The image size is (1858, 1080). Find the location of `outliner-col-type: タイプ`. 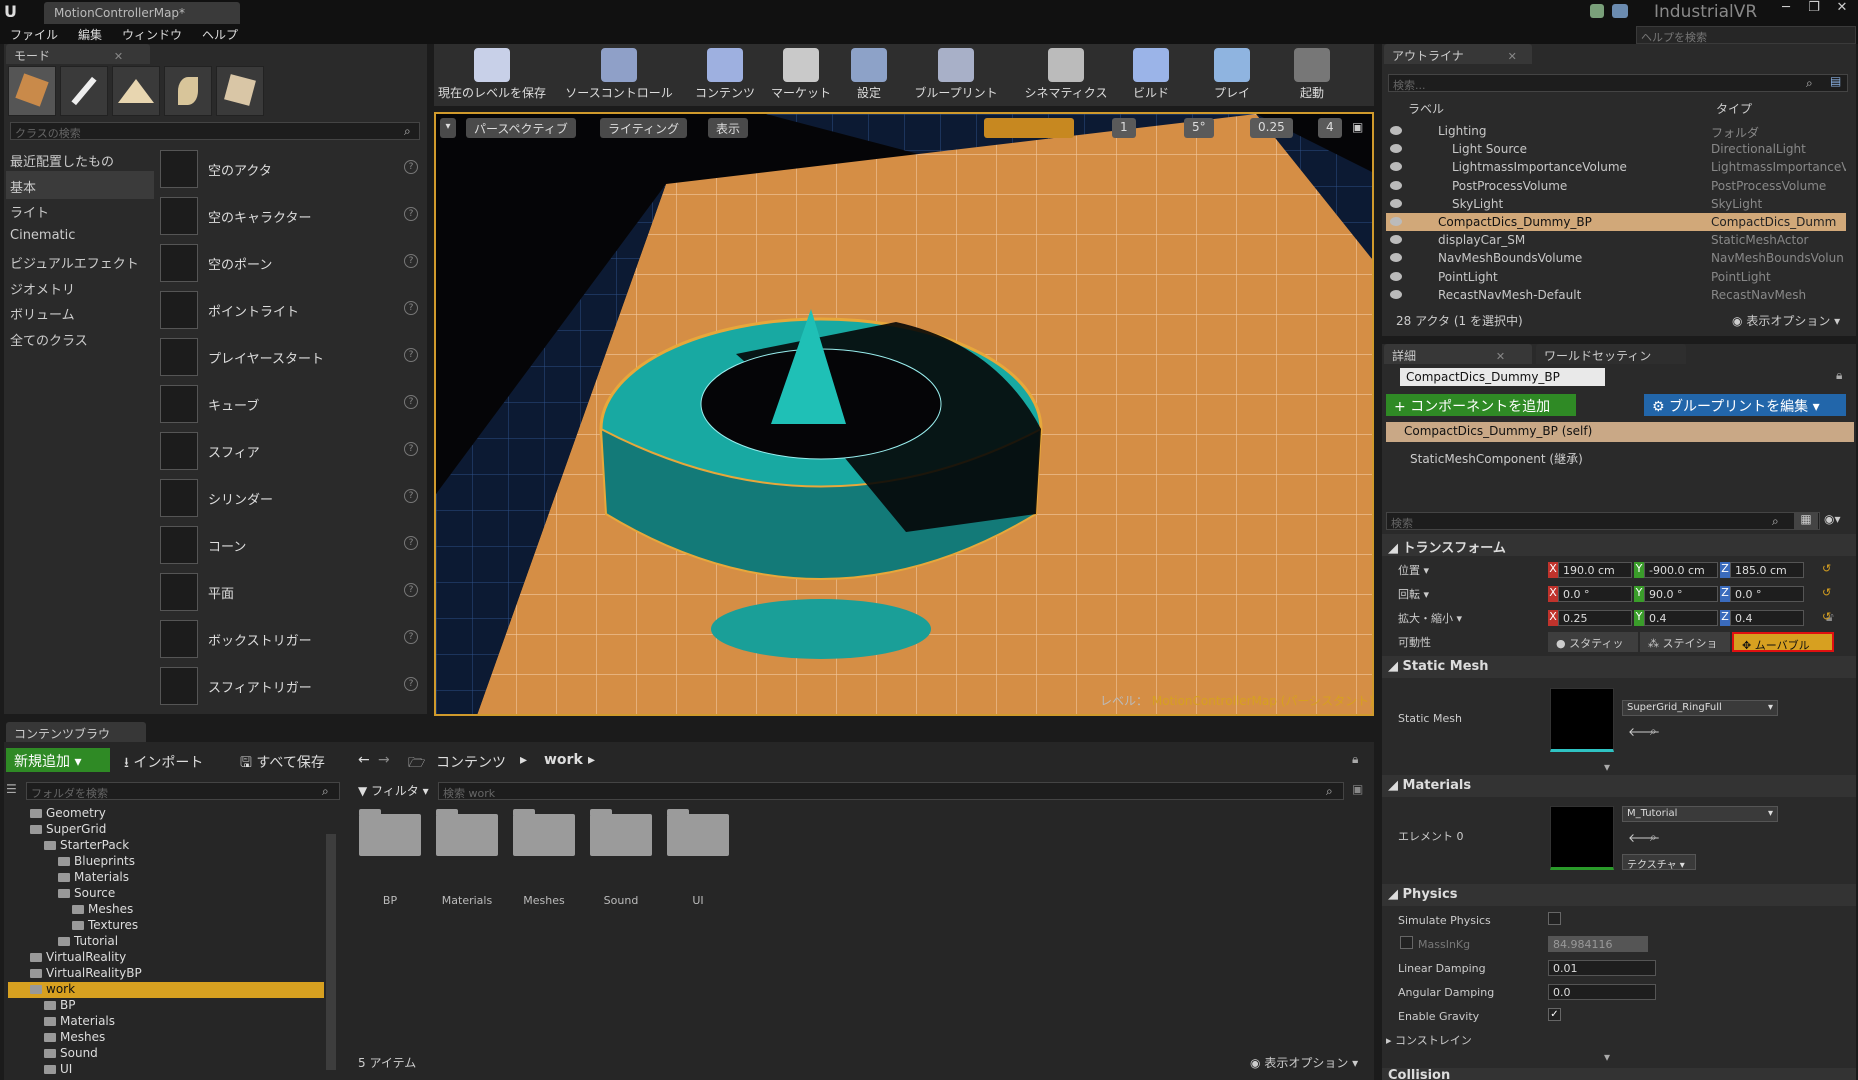

outliner-col-type: タイプ is located at coordinates (1734, 108).